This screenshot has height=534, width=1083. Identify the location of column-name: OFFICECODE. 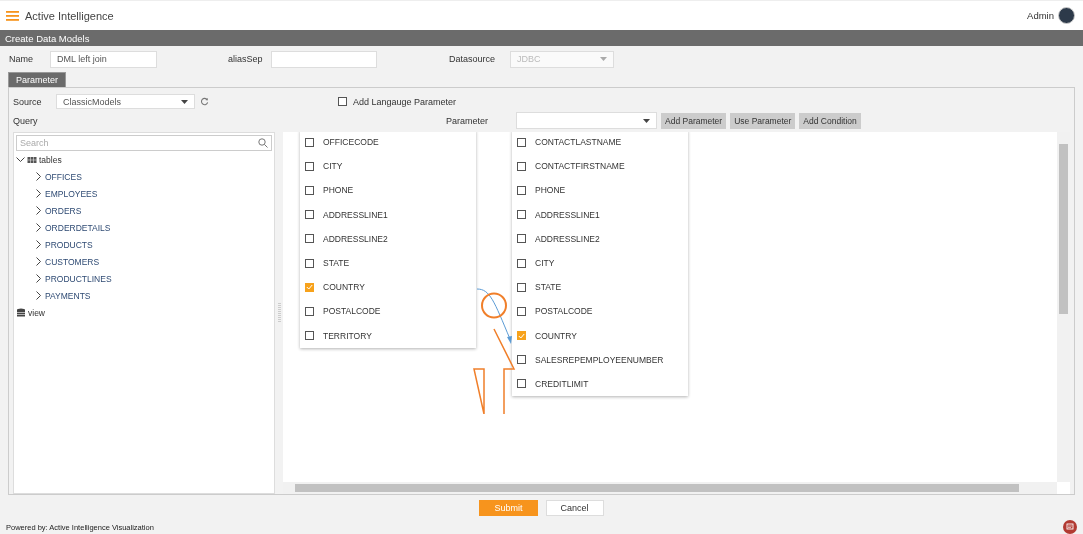
(351, 142).